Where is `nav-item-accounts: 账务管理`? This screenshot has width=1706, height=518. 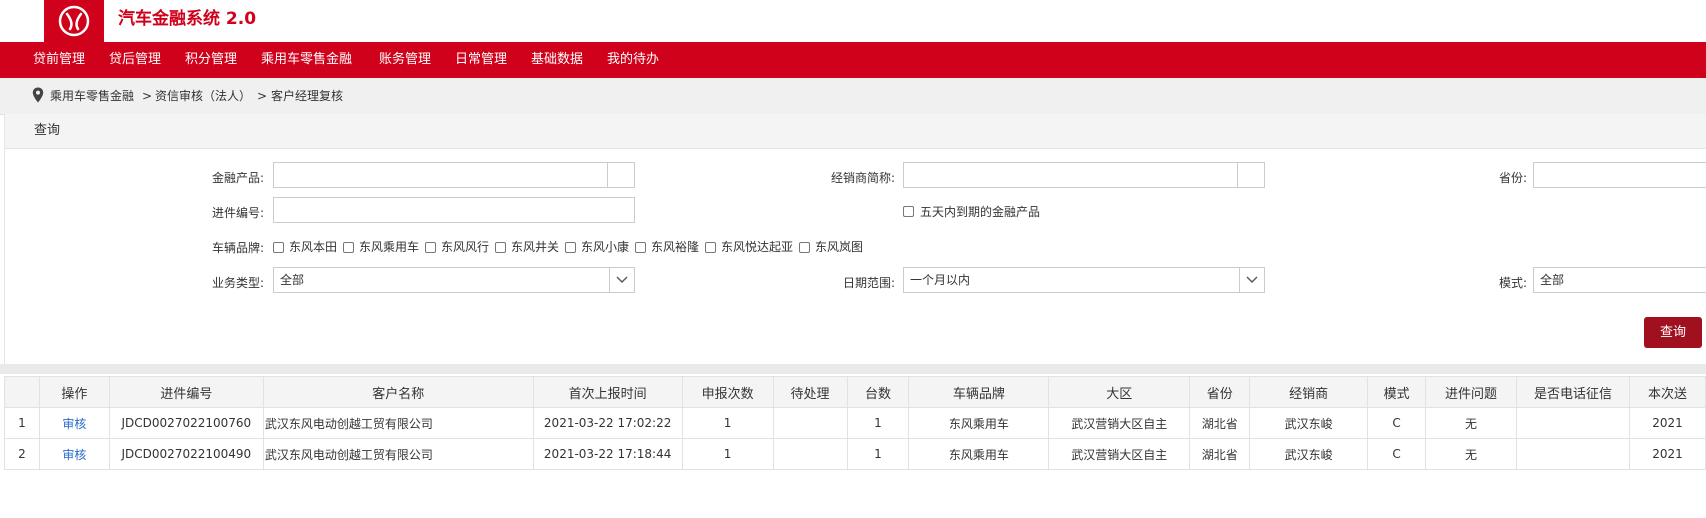
nav-item-accounts: 账务管理 is located at coordinates (405, 60).